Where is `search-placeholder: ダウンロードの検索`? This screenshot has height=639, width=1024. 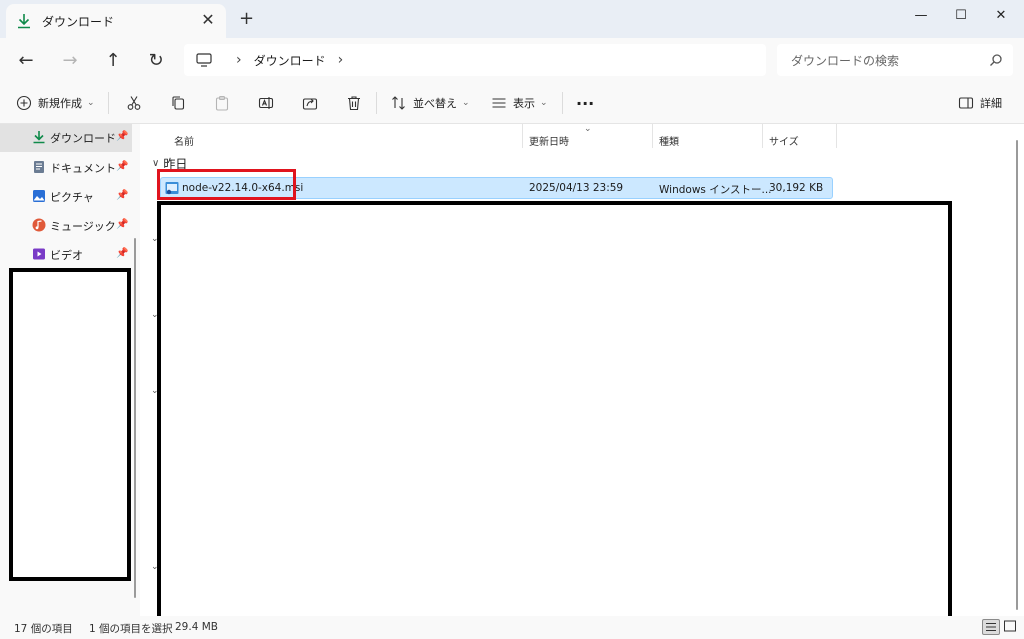 search-placeholder: ダウンロードの検索 is located at coordinates (845, 60).